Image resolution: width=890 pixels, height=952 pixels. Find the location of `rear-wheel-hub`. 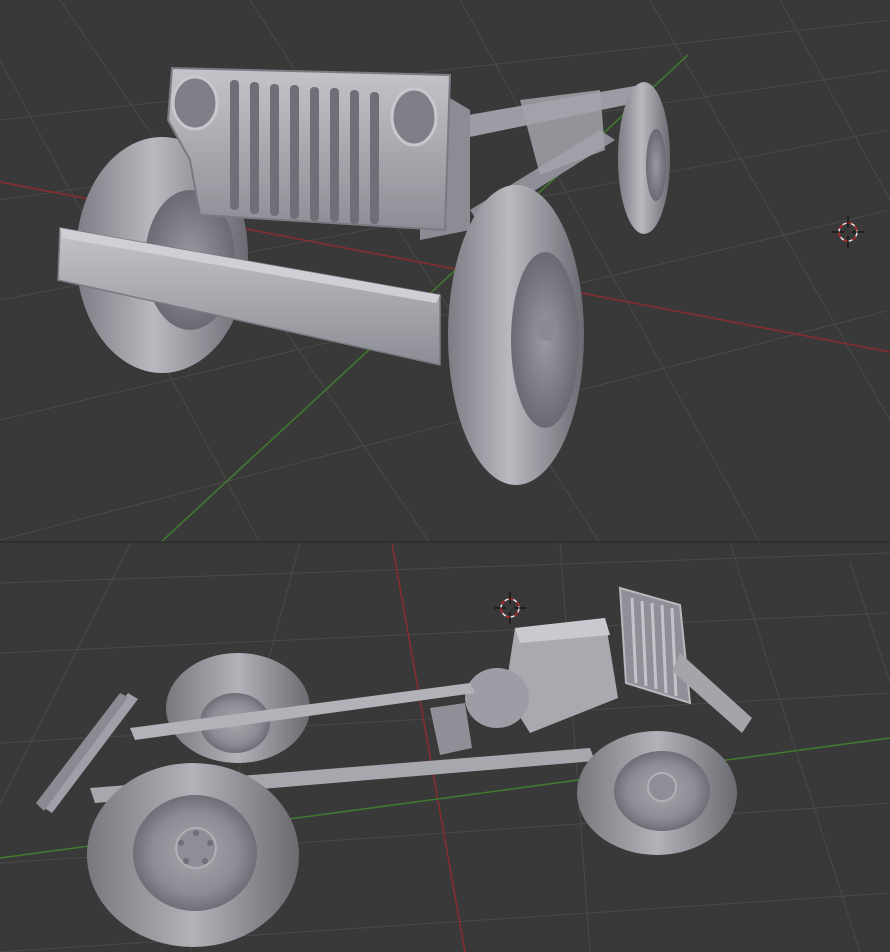

rear-wheel-hub is located at coordinates (656, 165).